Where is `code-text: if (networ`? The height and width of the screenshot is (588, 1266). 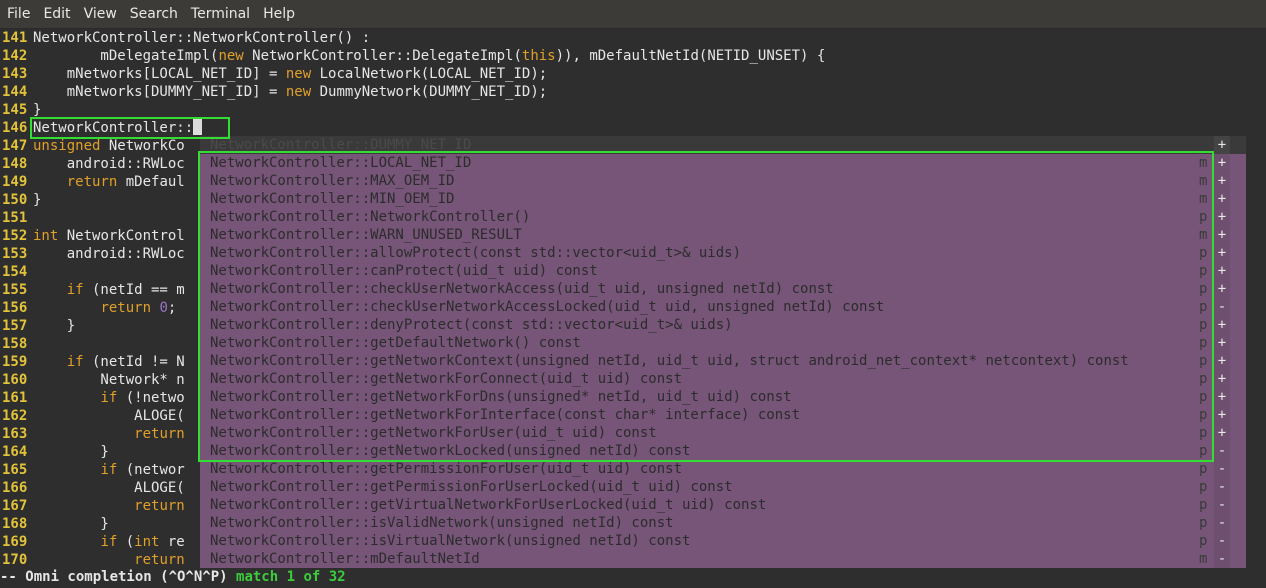 code-text: if (networ is located at coordinates (108, 470).